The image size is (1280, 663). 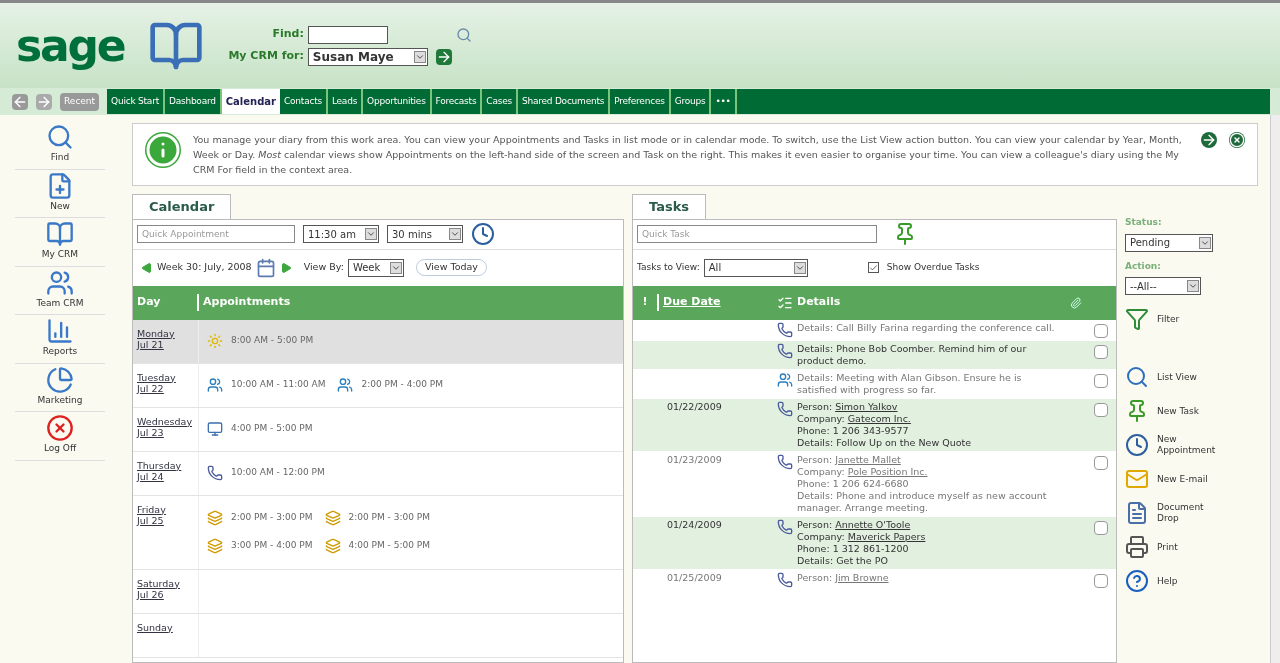 What do you see at coordinates (378, 302) in the screenshot?
I see `table-header: Day Appointments` at bounding box center [378, 302].